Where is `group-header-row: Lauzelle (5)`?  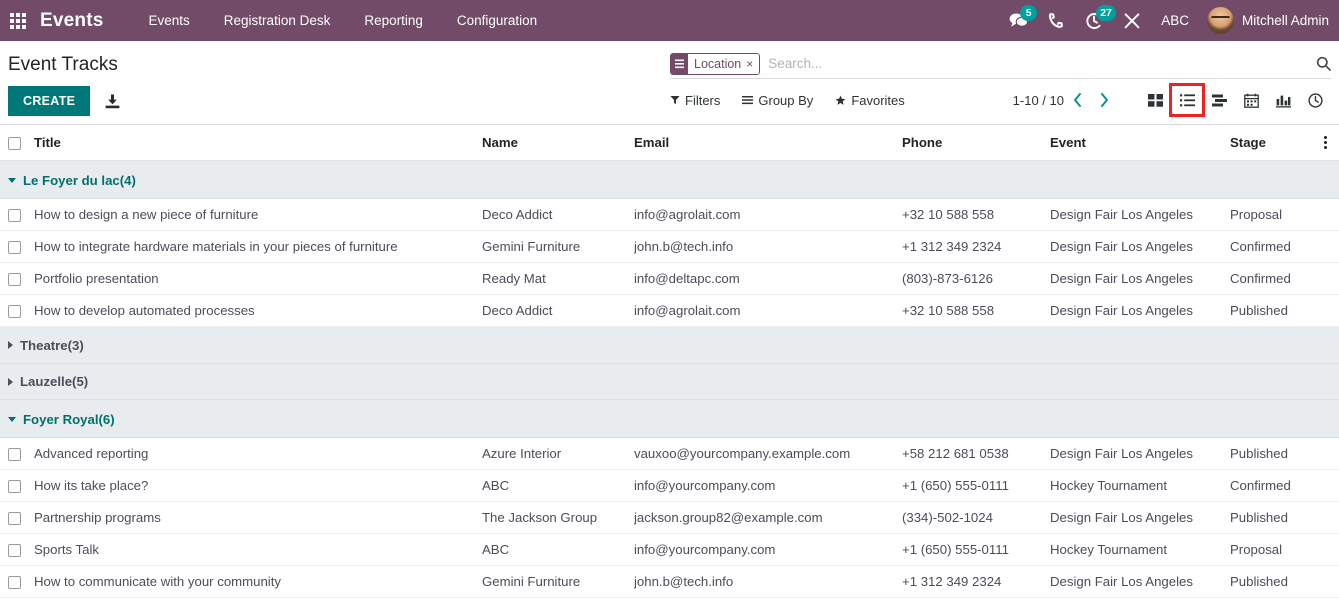 group-header-row: Lauzelle (5) is located at coordinates (669, 382).